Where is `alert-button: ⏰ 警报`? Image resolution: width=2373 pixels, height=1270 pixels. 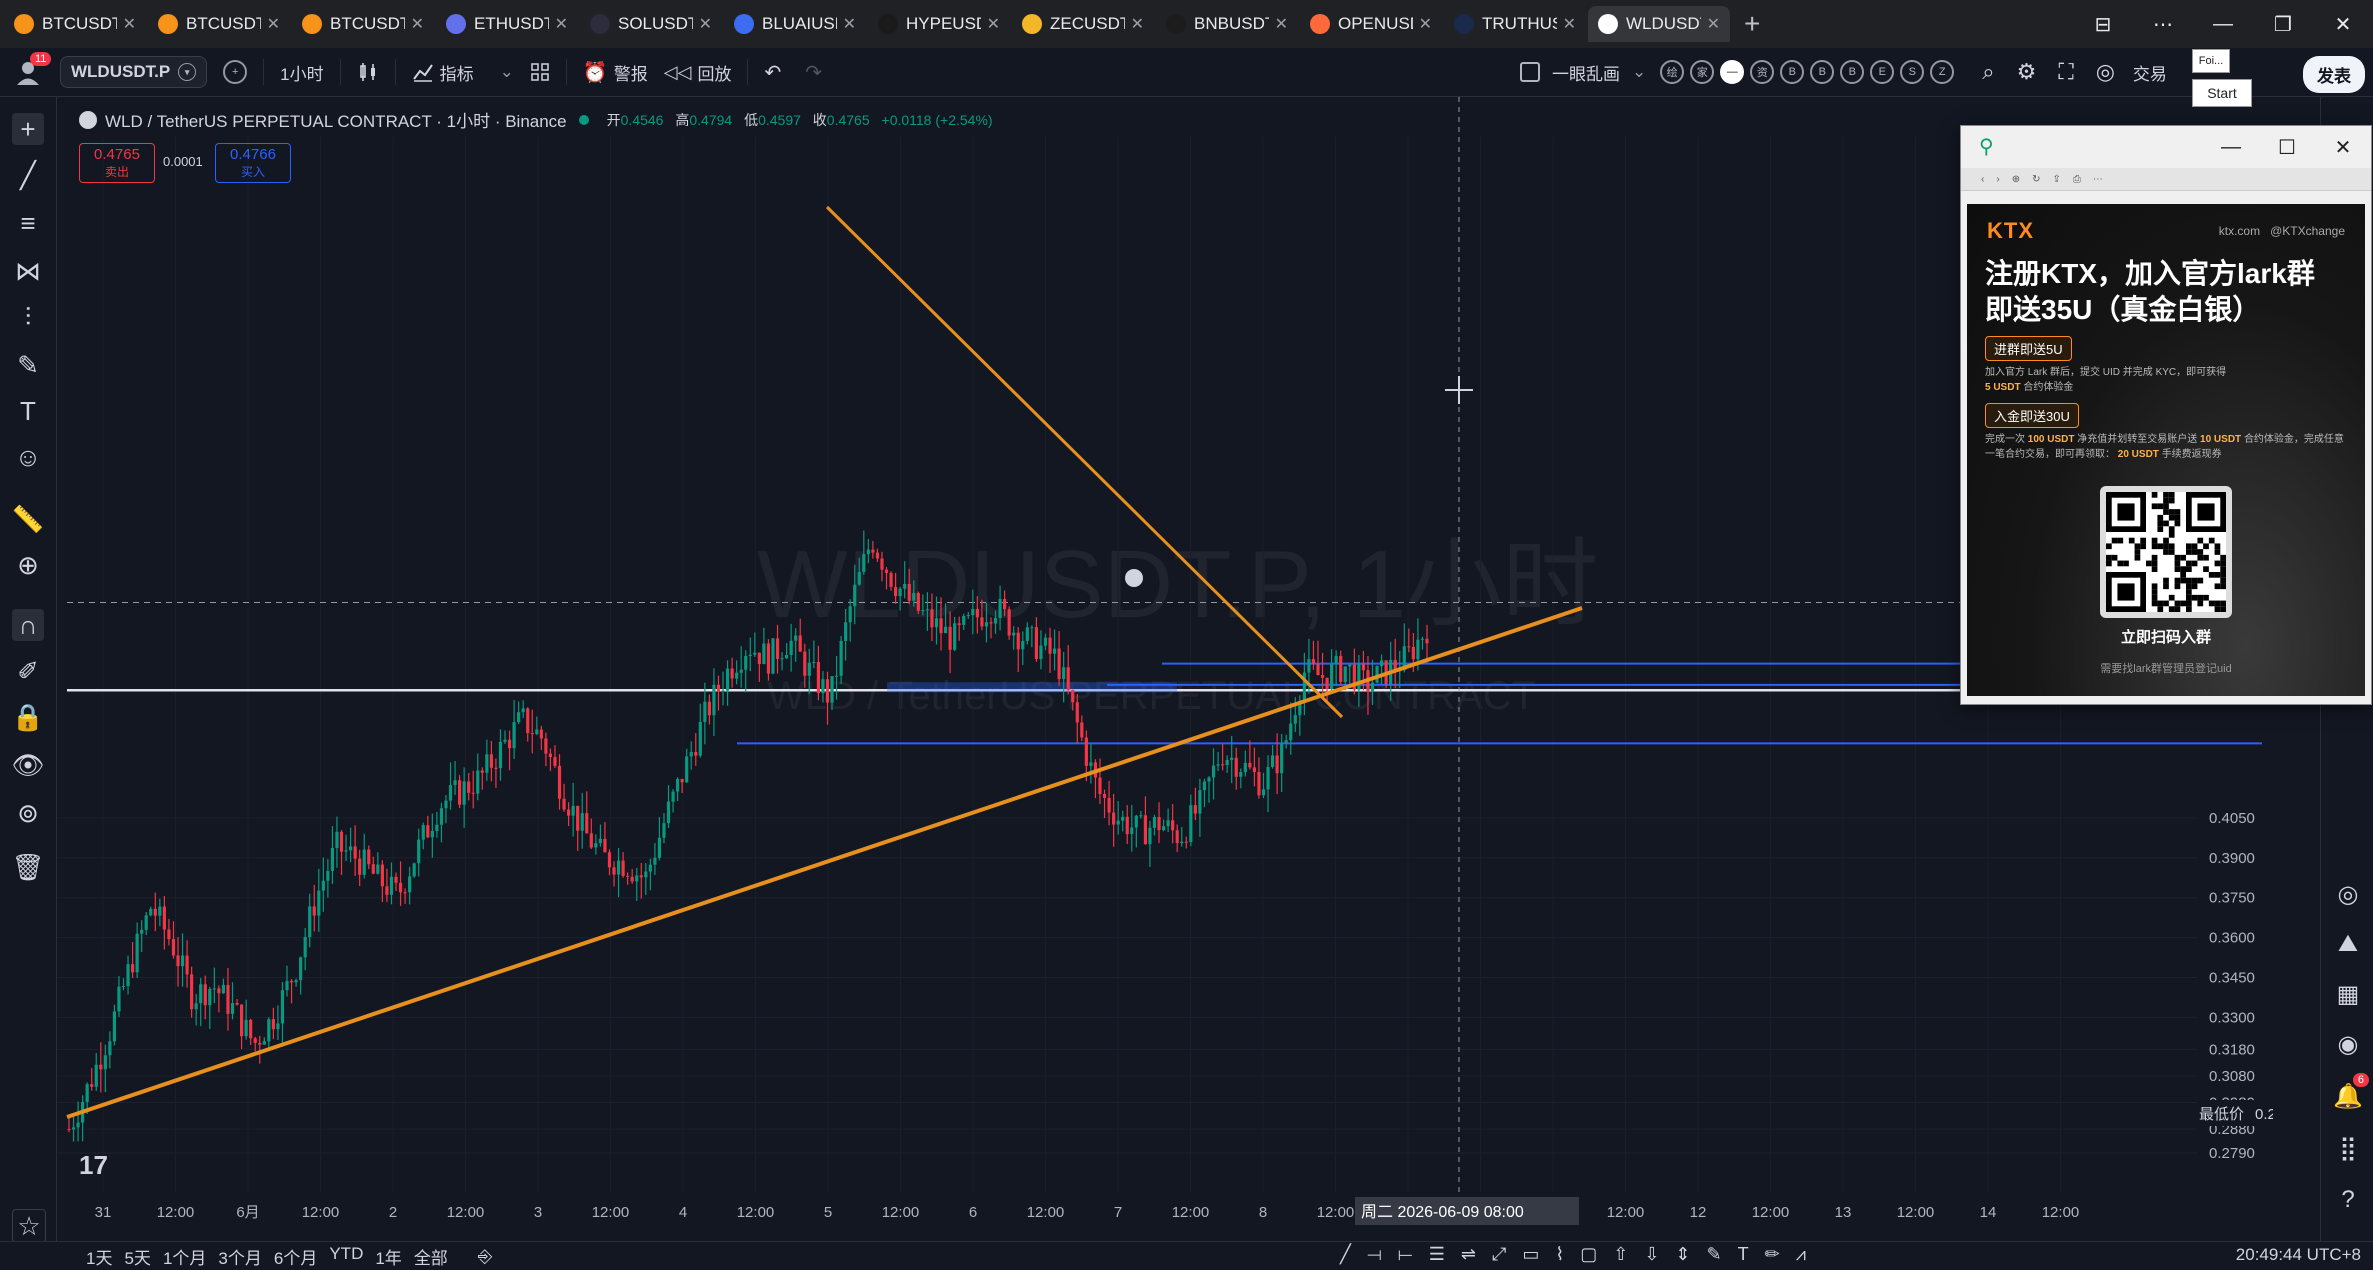
alert-button: ⏰ 警报 is located at coordinates (615, 72).